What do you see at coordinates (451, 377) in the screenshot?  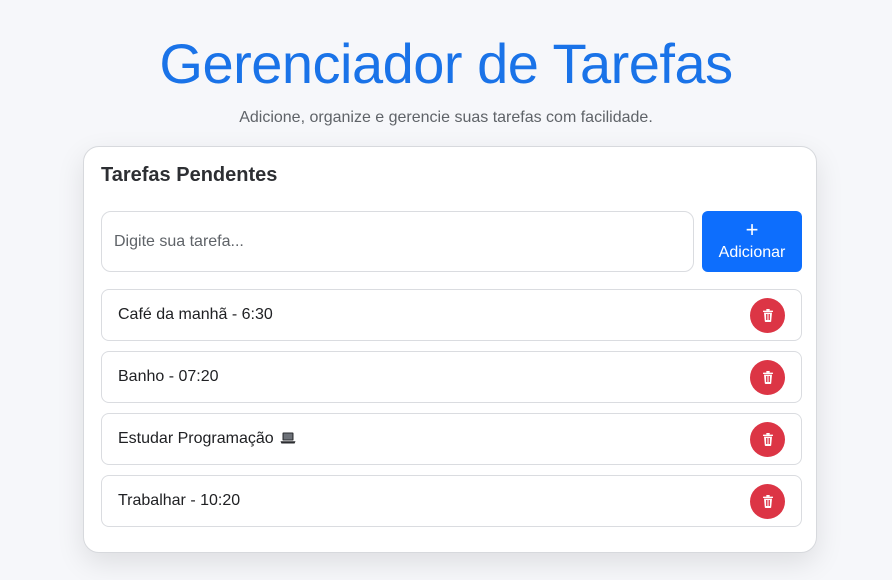 I see `task-item: Banho - 07:20` at bounding box center [451, 377].